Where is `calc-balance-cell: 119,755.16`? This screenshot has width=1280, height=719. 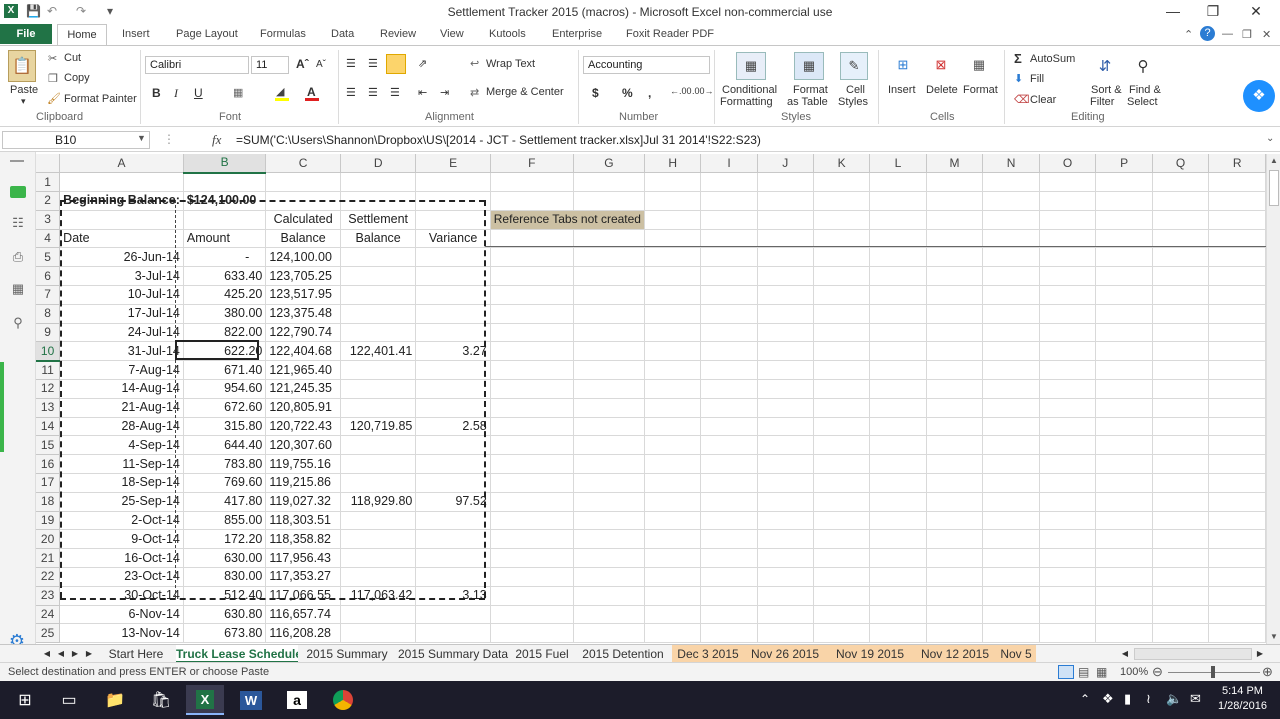 calc-balance-cell: 119,755.16 is located at coordinates (303, 464).